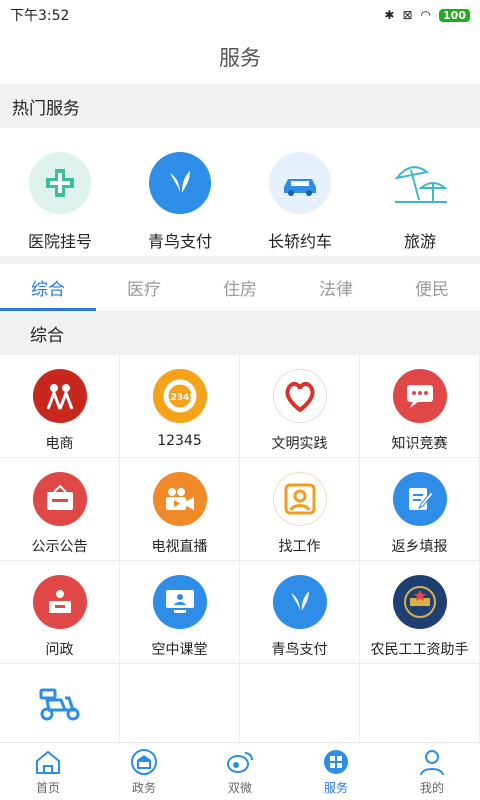 This screenshot has width=480, height=800. Describe the element at coordinates (432, 287) in the screenshot. I see `tab-convenience: 便民` at that location.